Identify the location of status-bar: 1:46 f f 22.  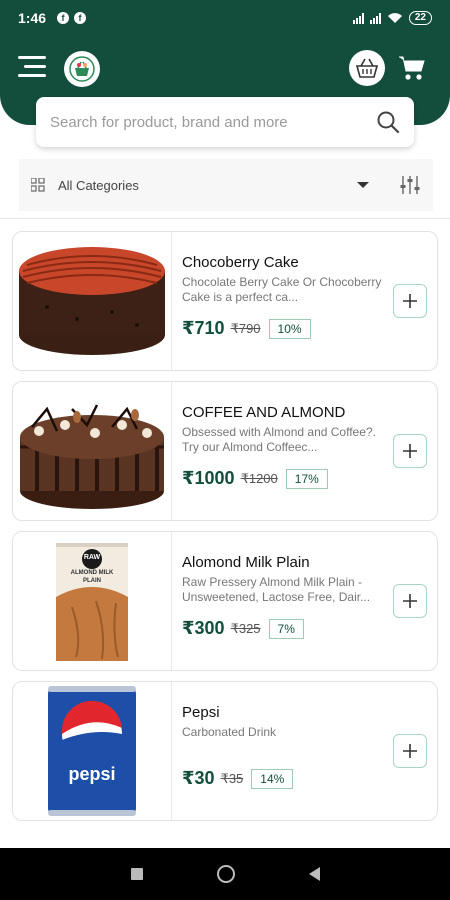
(225, 18).